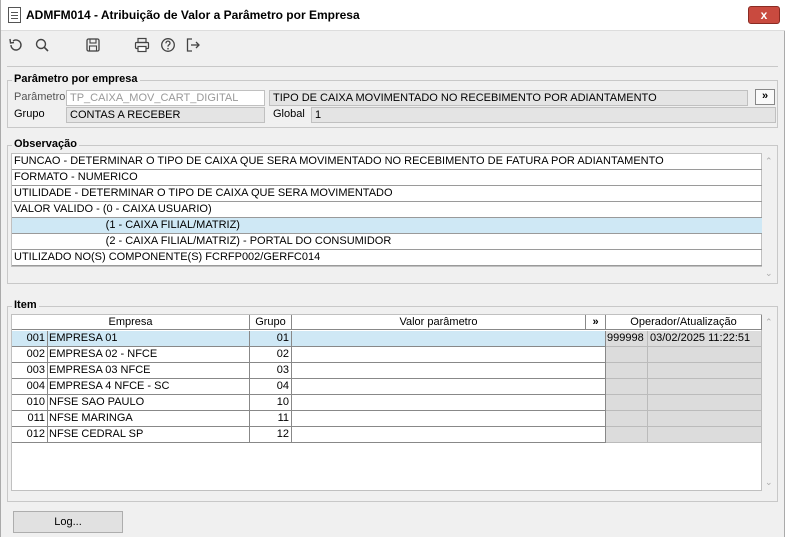  I want to click on item-scrollbar: ⌃ ⌄, so click(770, 403).